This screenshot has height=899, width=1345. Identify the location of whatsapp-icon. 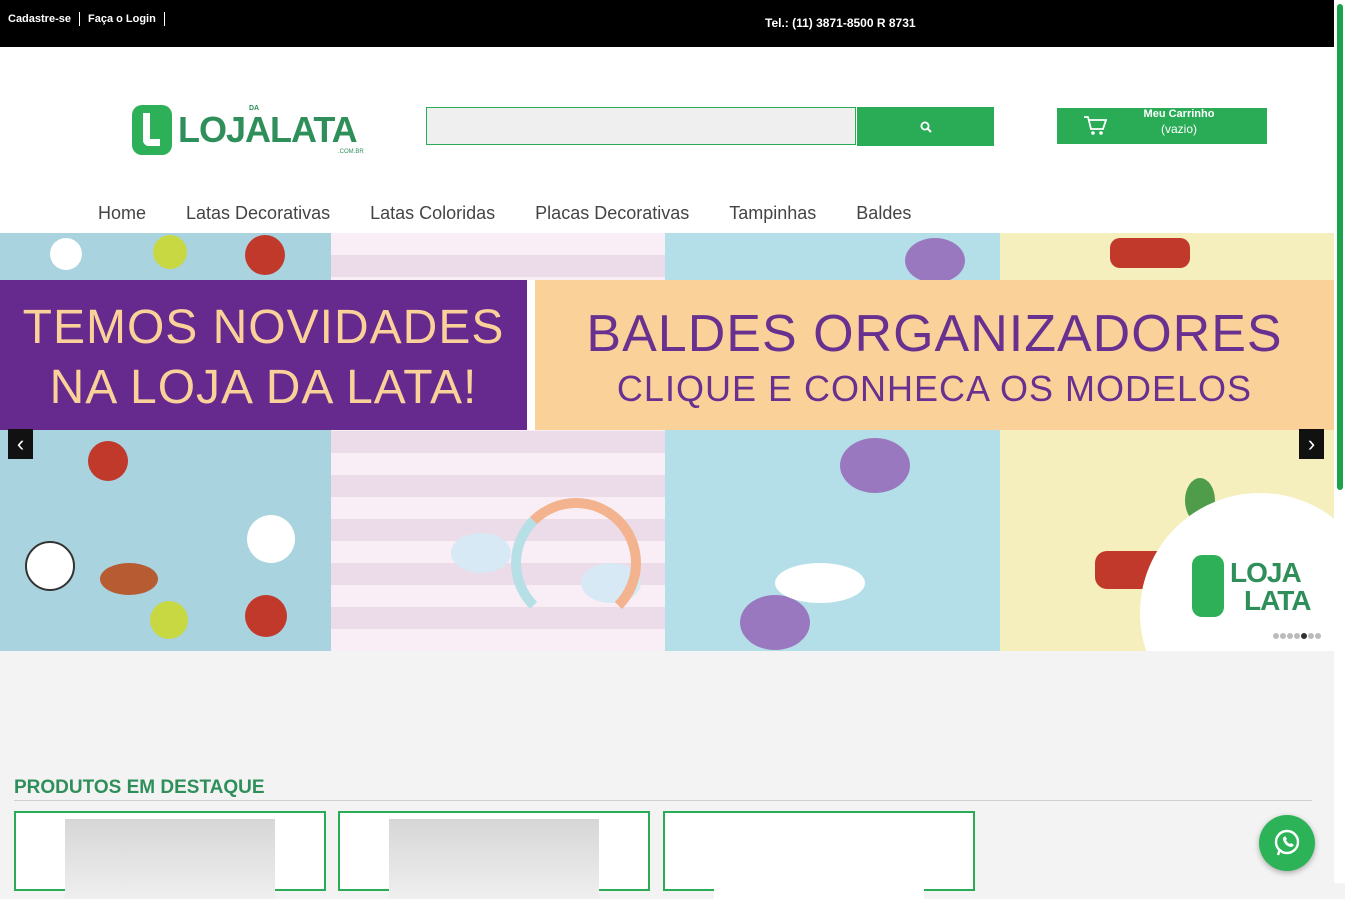
(1287, 842).